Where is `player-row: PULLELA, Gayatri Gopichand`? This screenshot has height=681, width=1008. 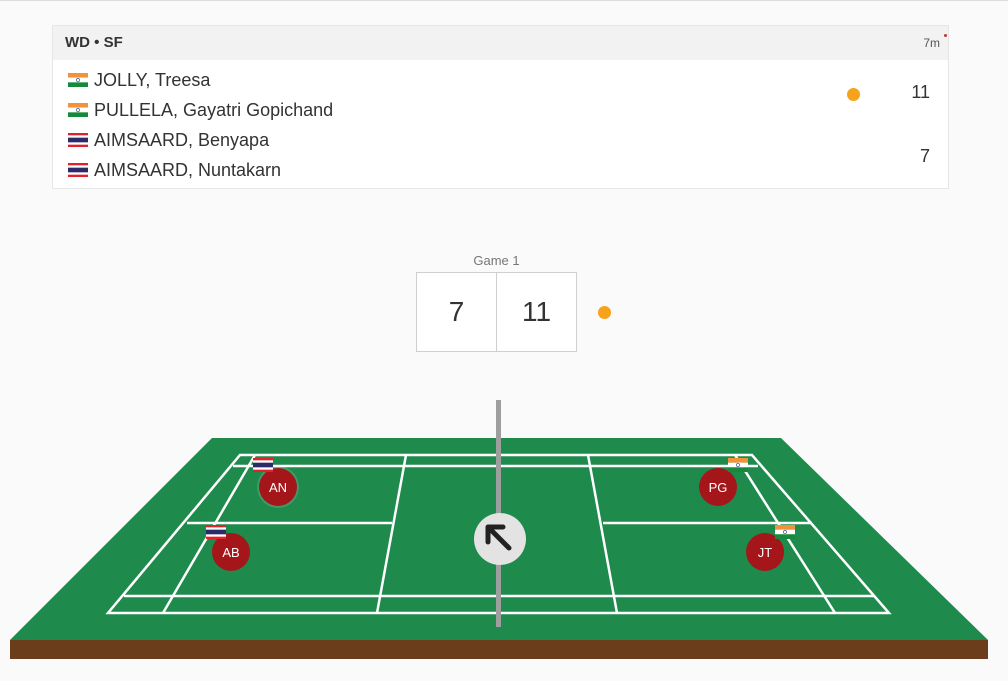 player-row: PULLELA, Gayatri Gopichand is located at coordinates (200, 110).